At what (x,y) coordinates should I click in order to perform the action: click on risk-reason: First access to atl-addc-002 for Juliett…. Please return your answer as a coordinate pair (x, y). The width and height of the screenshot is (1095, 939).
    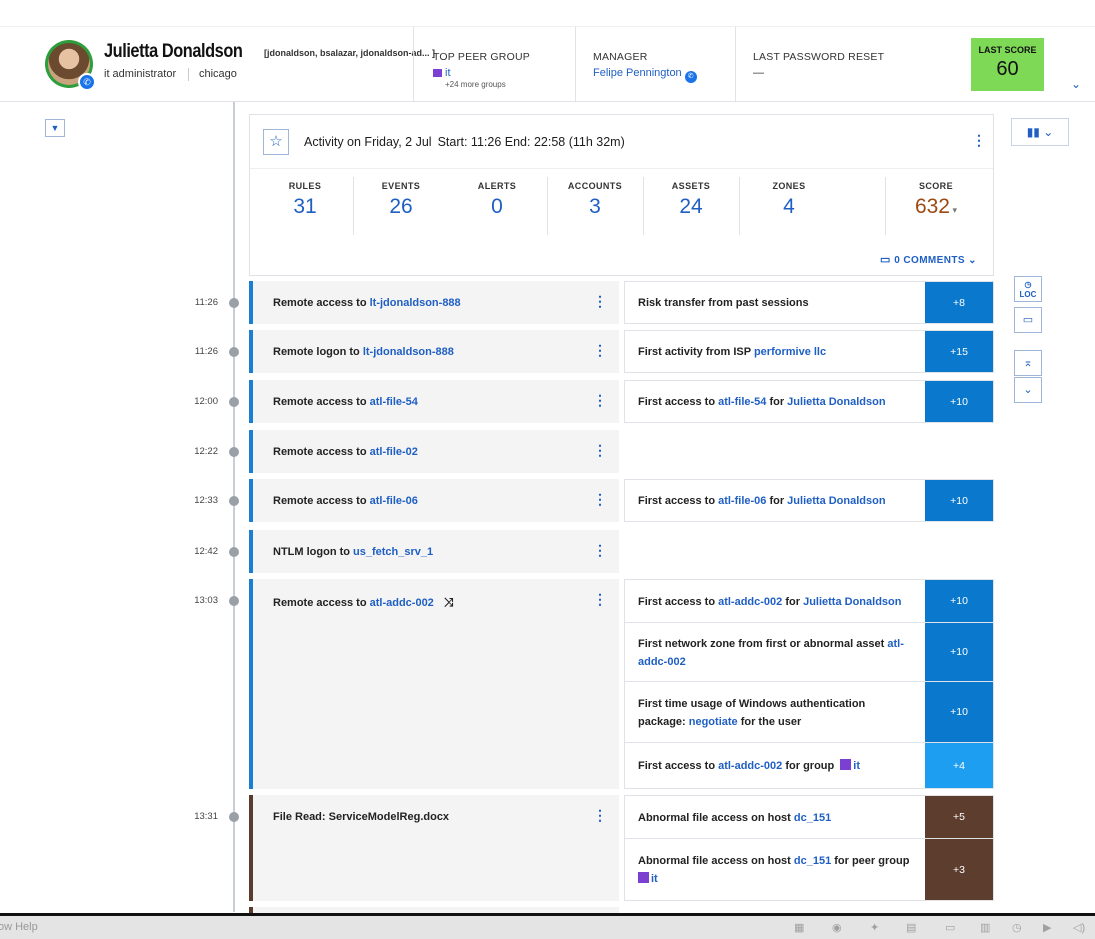
    Looking at the image, I should click on (809, 601).